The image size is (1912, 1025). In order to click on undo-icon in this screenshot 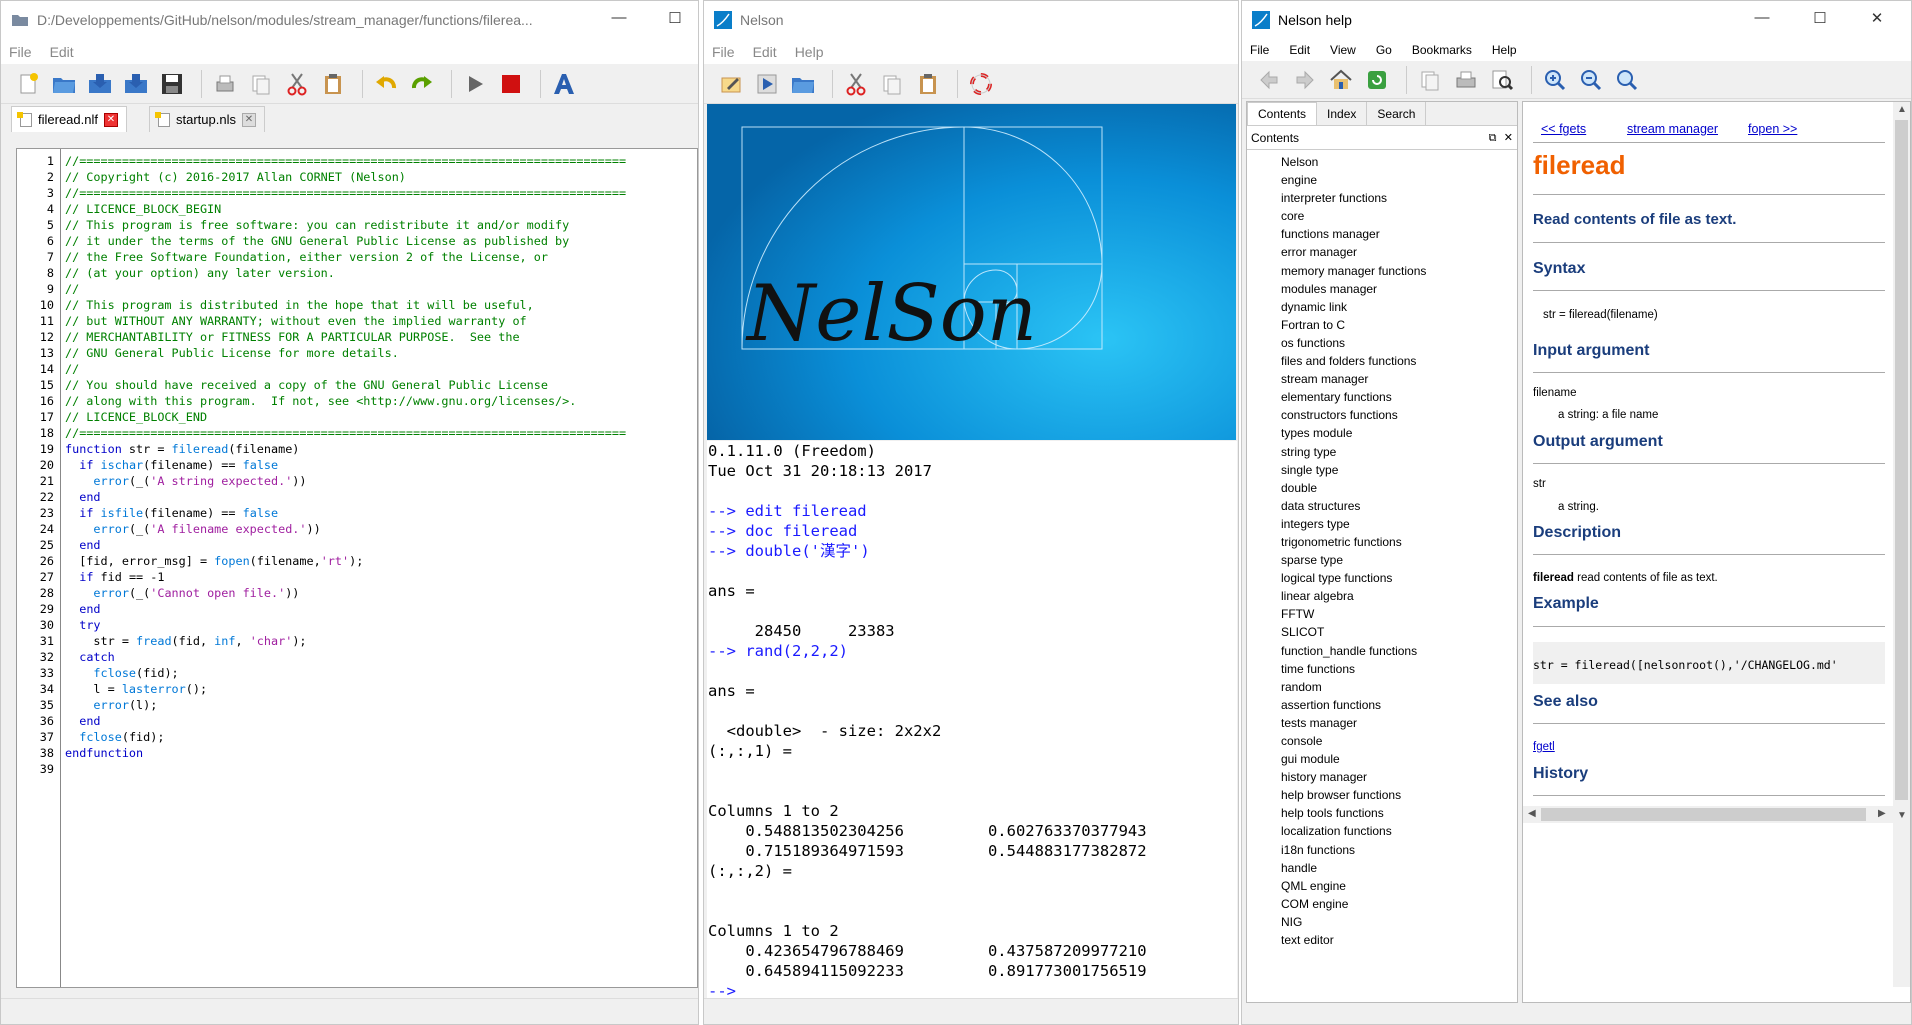, I will do `click(386, 84)`.